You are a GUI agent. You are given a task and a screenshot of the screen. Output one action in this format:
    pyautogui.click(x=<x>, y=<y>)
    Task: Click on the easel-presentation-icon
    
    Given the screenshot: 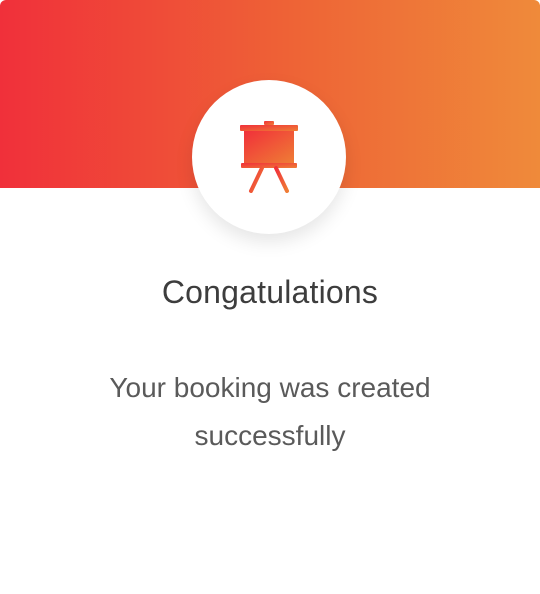 What is the action you would take?
    pyautogui.click(x=269, y=157)
    